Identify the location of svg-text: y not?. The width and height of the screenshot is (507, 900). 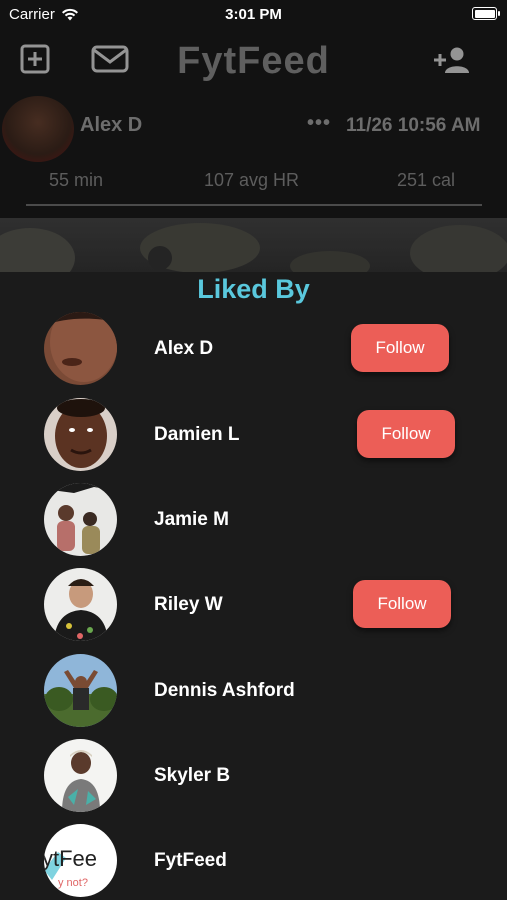
(73, 883).